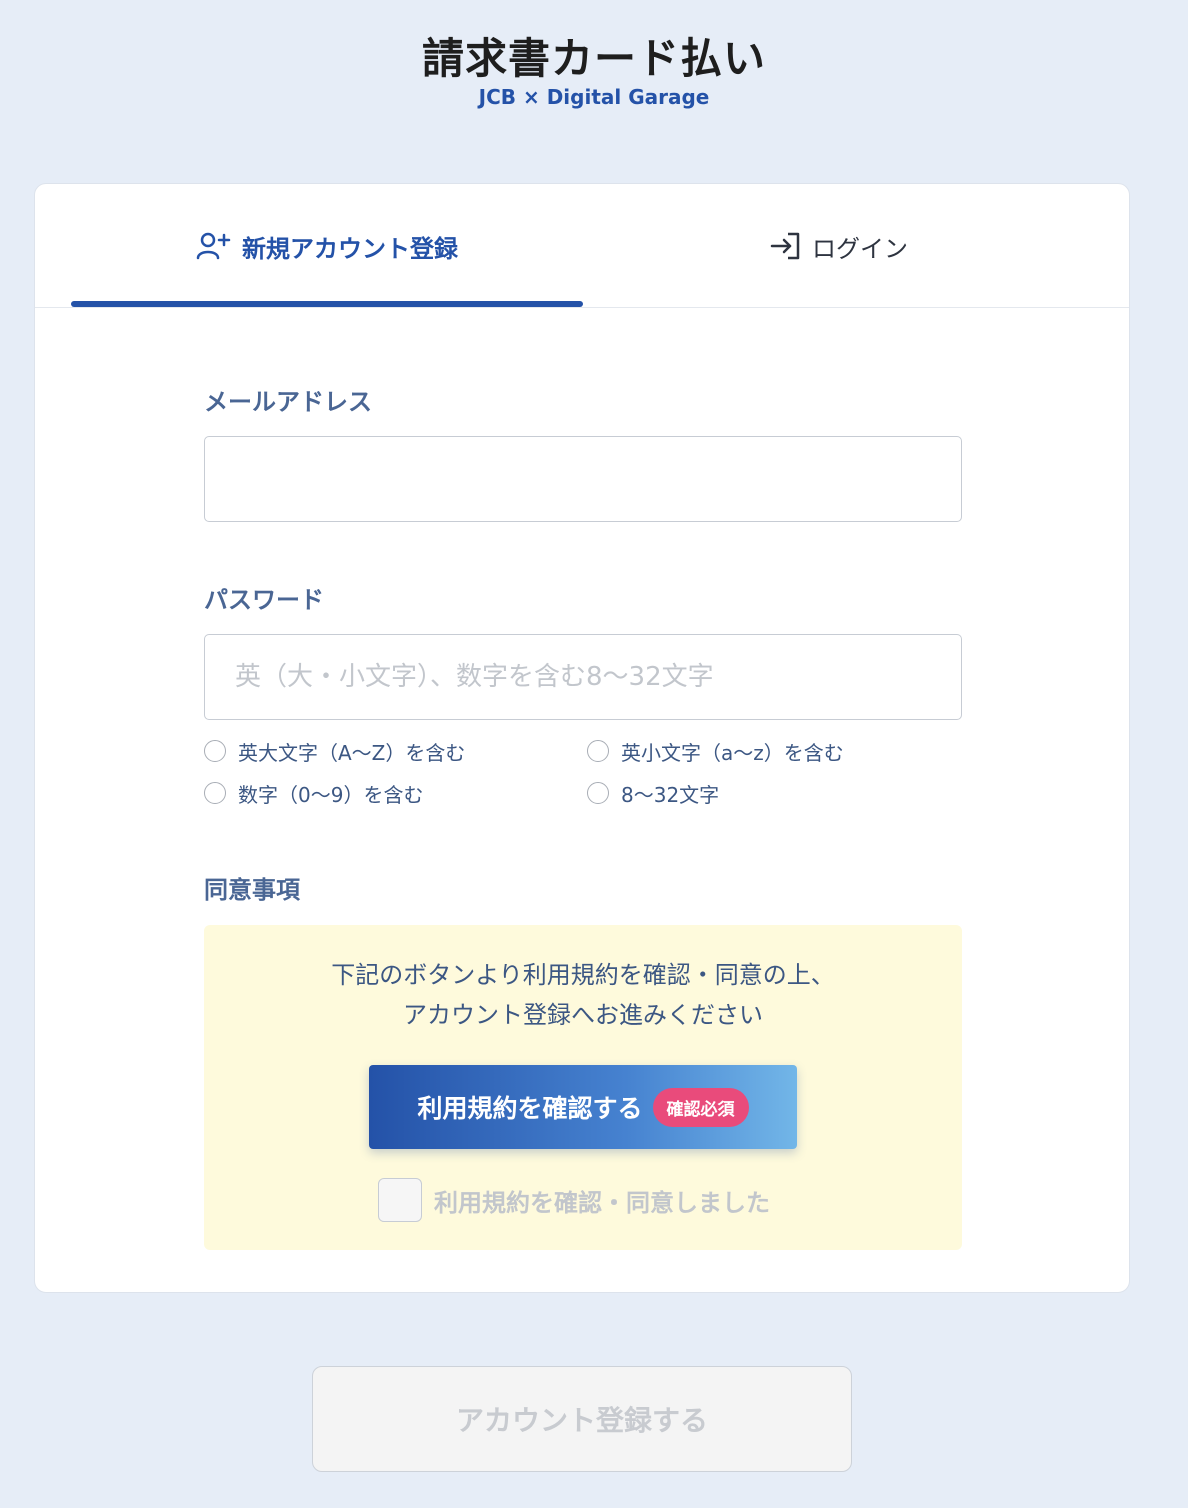 This screenshot has width=1188, height=1508. What do you see at coordinates (214, 246) in the screenshot?
I see `user-plus-icon` at bounding box center [214, 246].